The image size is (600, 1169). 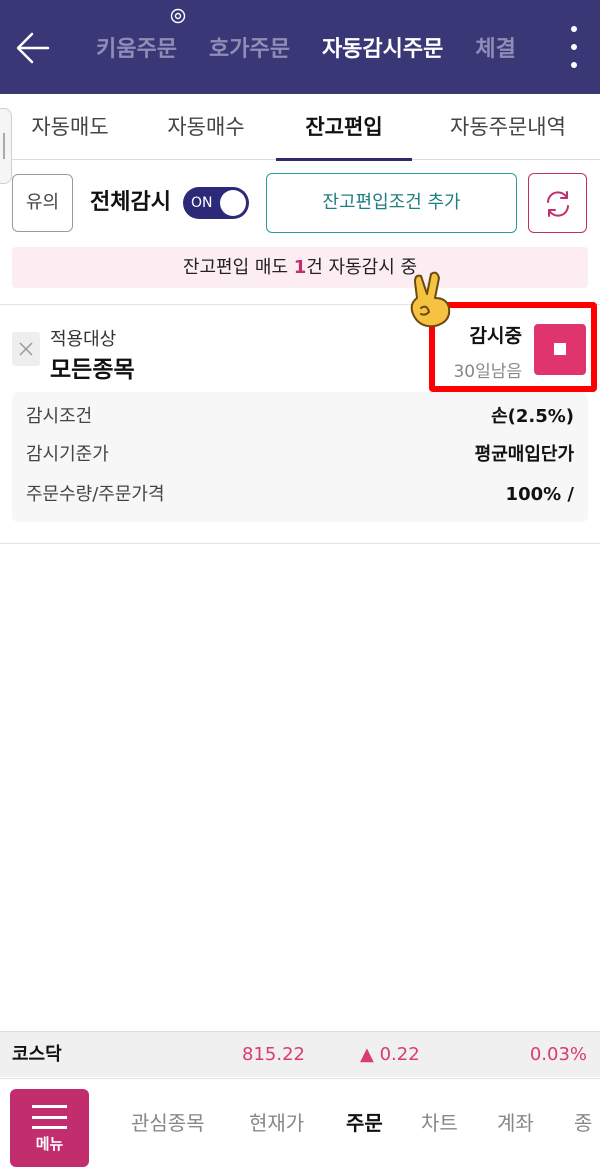 I want to click on refresh-icon, so click(x=558, y=204).